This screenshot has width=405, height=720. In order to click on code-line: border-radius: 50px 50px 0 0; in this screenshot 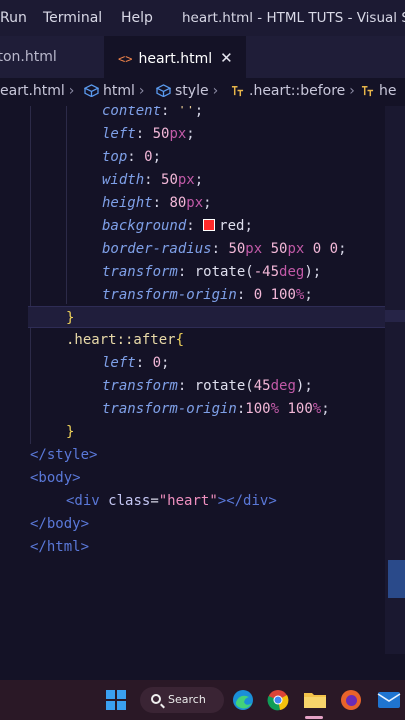, I will do `click(224, 249)`.